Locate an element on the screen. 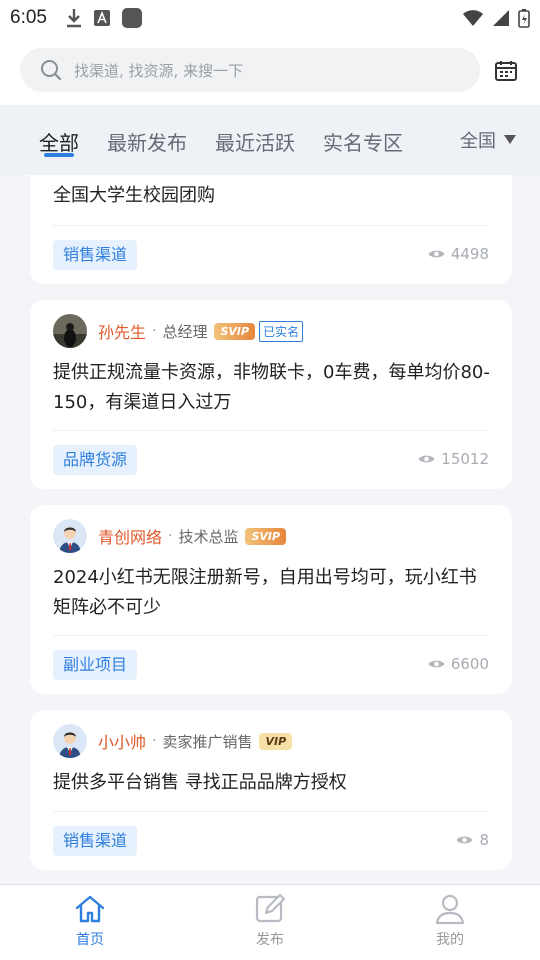  poster-info: 小小帅 · 卖家推广销售 VIP is located at coordinates (173, 741).